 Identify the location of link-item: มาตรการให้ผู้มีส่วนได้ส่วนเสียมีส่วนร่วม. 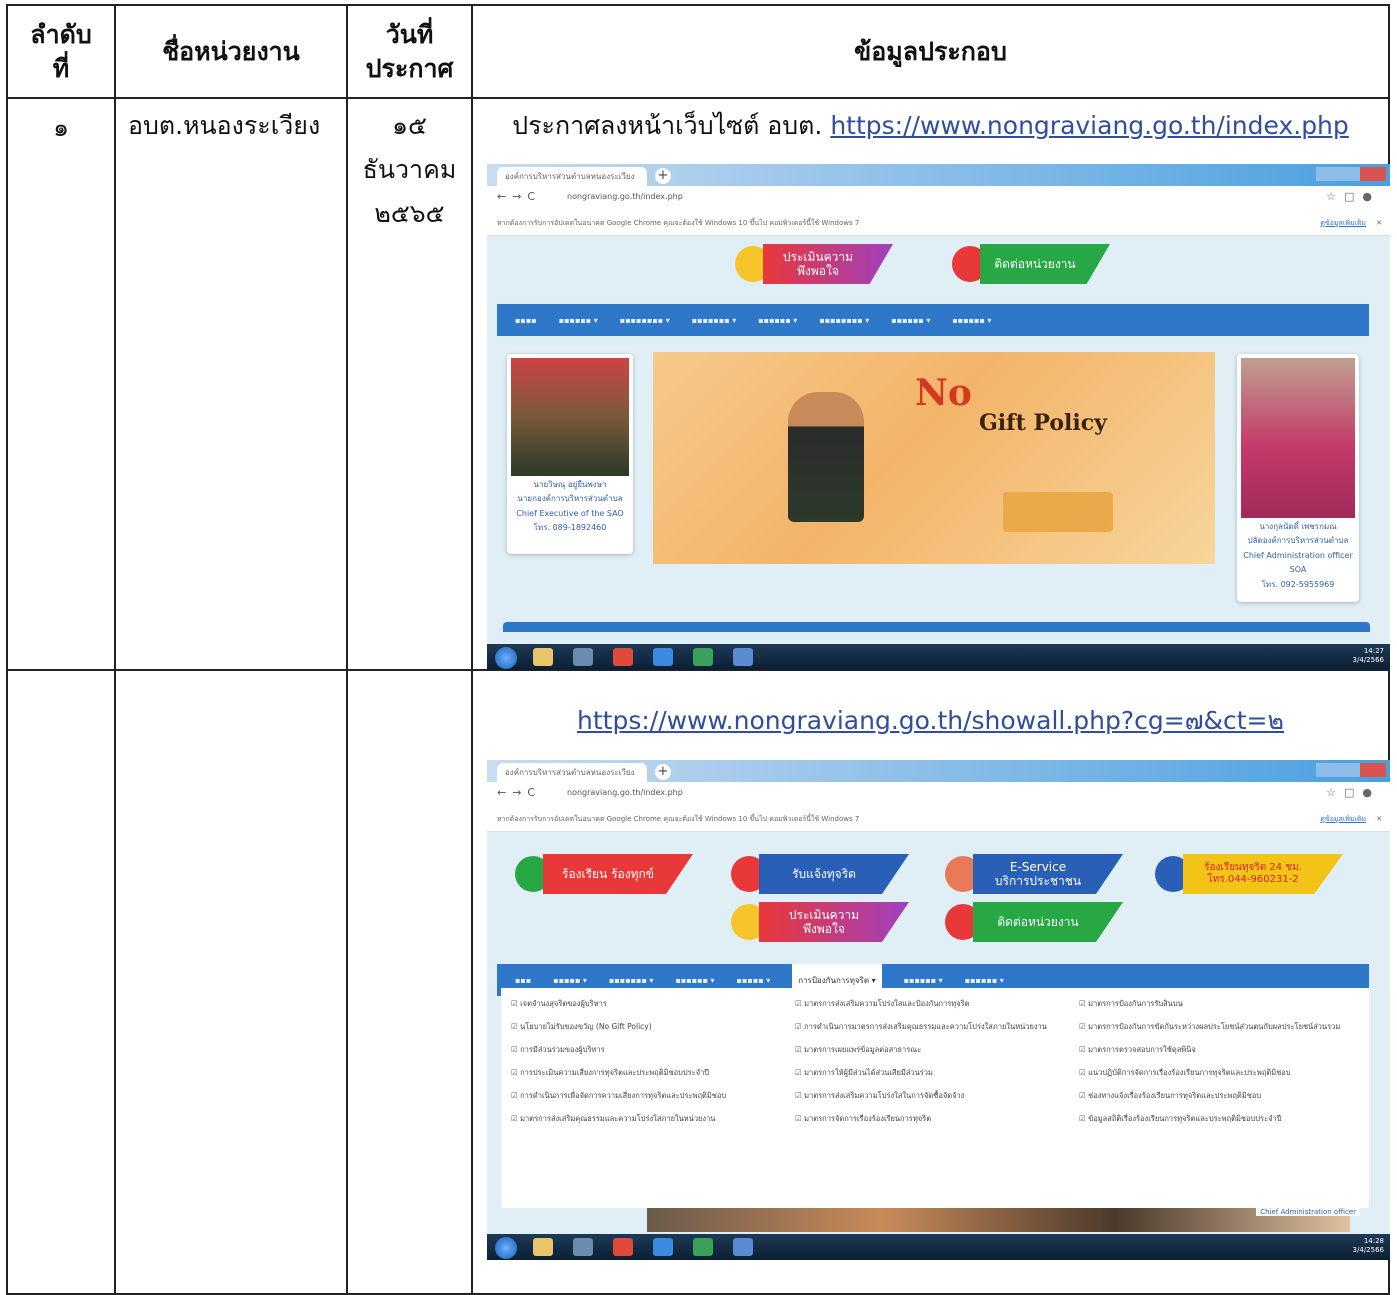
(930, 1073).